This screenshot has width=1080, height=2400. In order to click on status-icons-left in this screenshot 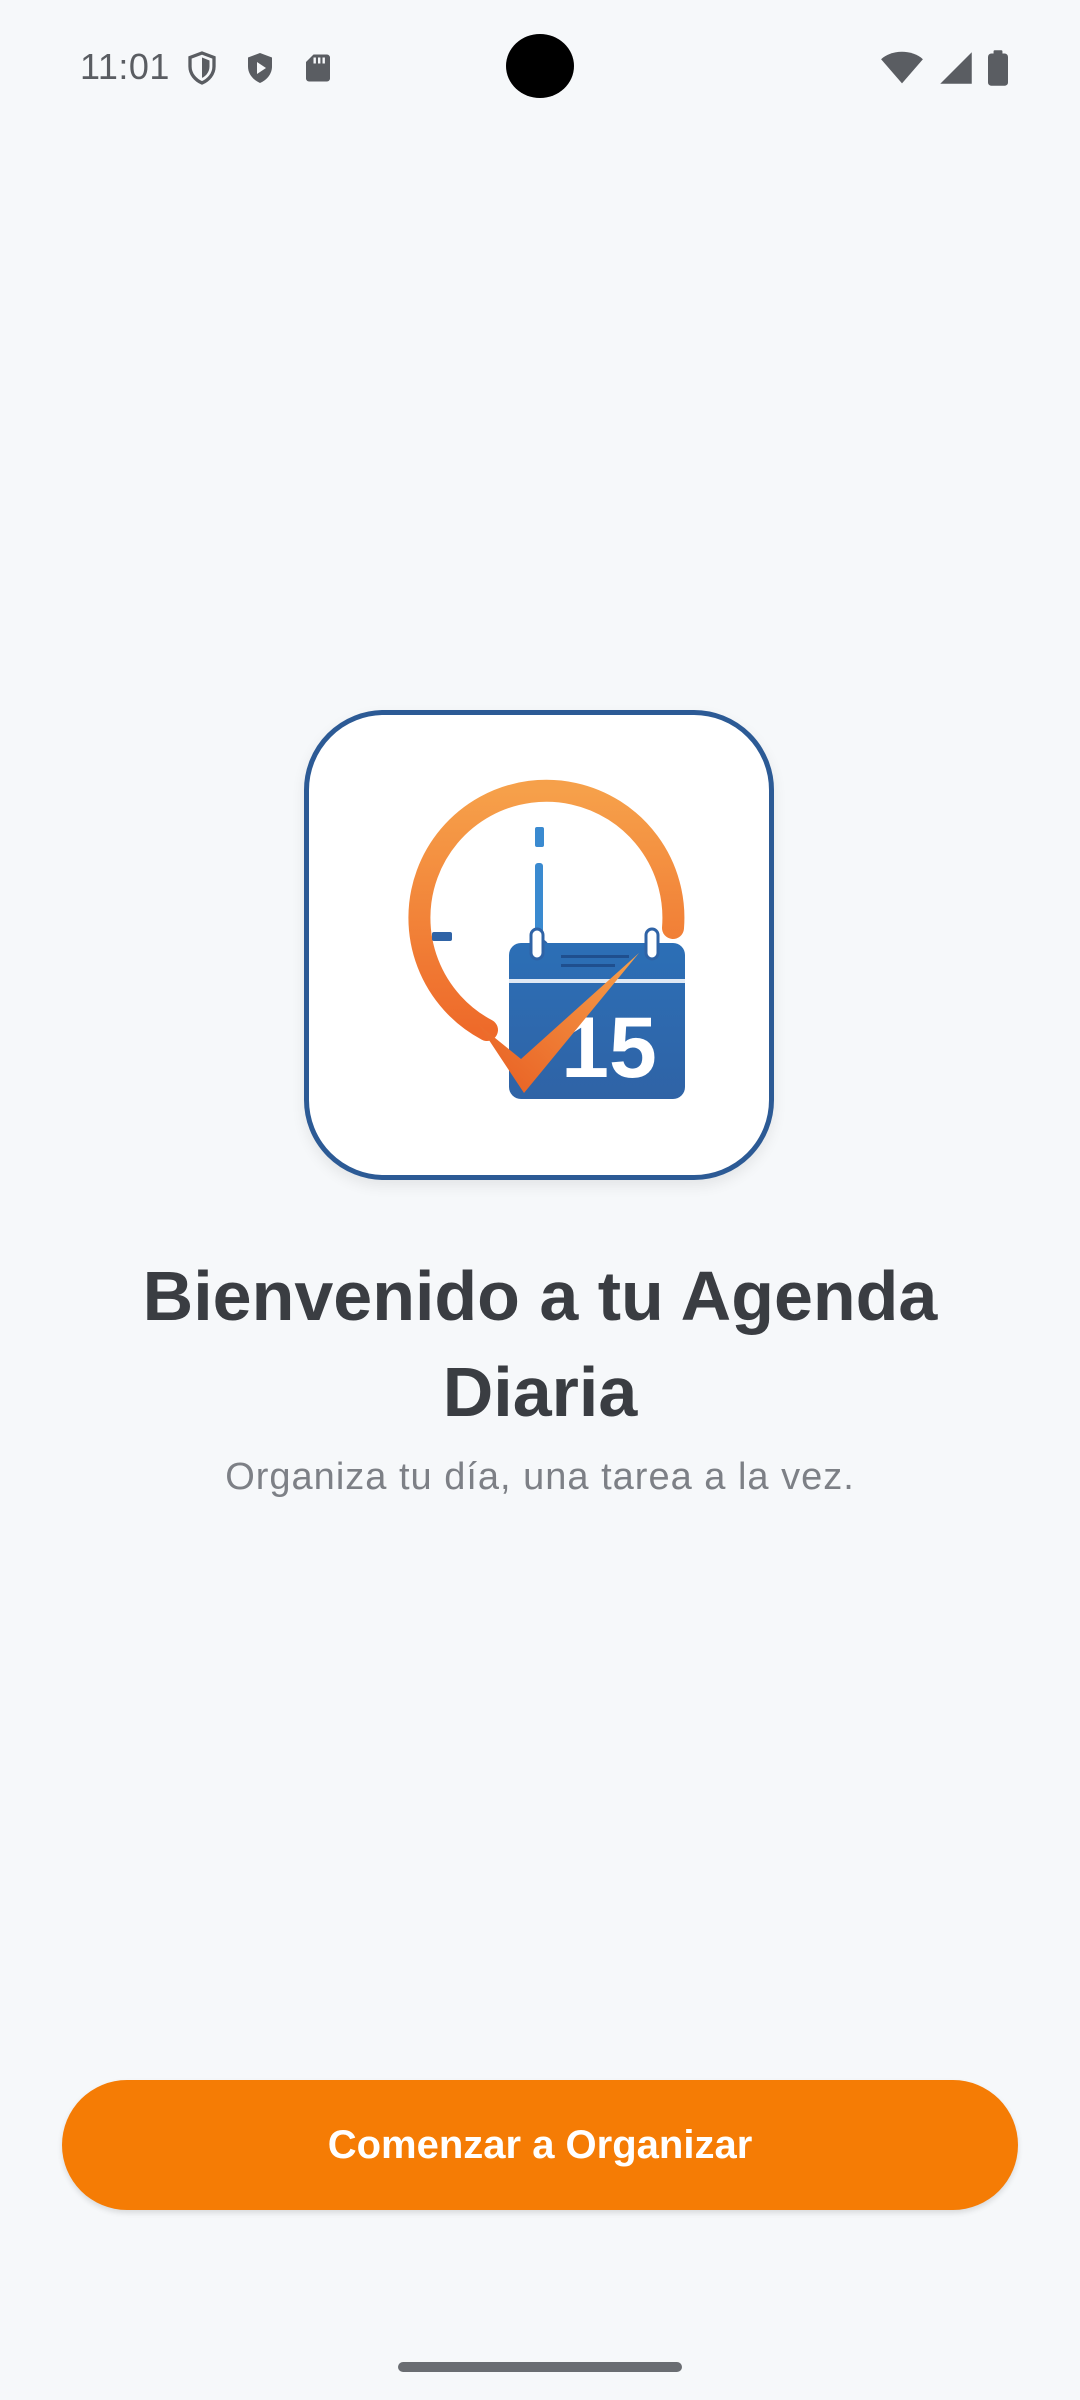, I will do `click(260, 68)`.